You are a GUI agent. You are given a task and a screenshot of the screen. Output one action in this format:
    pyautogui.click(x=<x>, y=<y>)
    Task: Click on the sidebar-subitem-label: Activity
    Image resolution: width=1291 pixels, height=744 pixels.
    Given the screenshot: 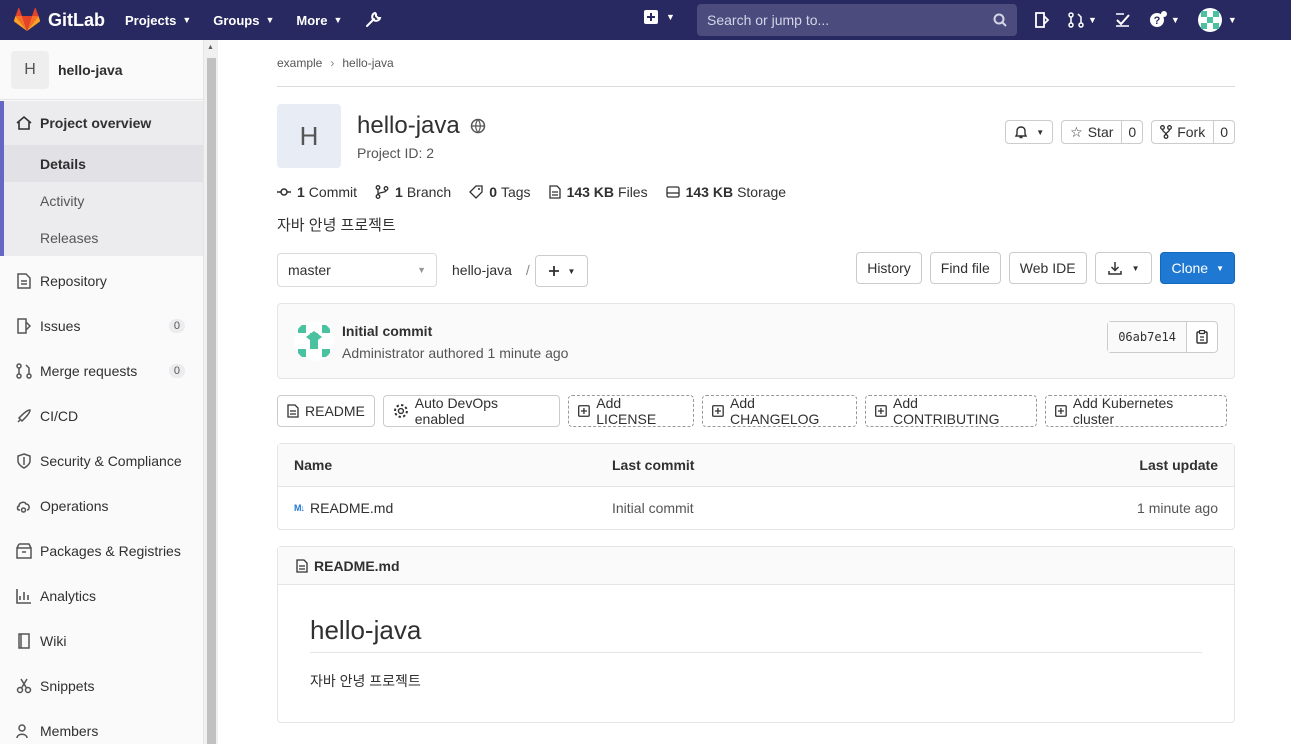 What is the action you would take?
    pyautogui.click(x=62, y=200)
    